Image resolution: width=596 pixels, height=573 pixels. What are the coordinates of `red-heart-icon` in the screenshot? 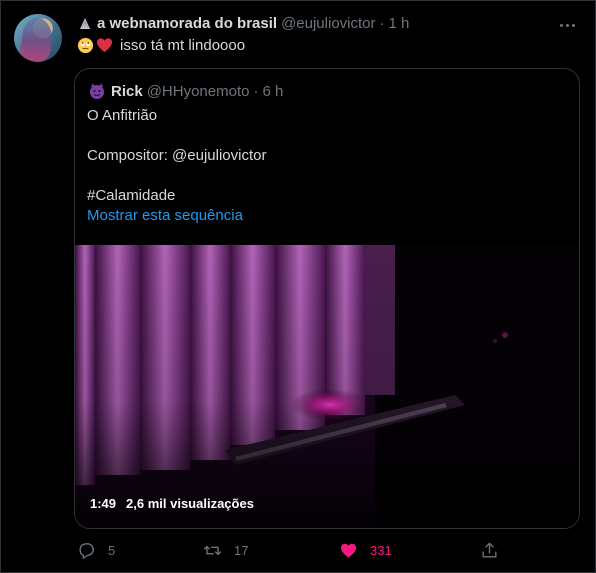 It's located at (104, 45).